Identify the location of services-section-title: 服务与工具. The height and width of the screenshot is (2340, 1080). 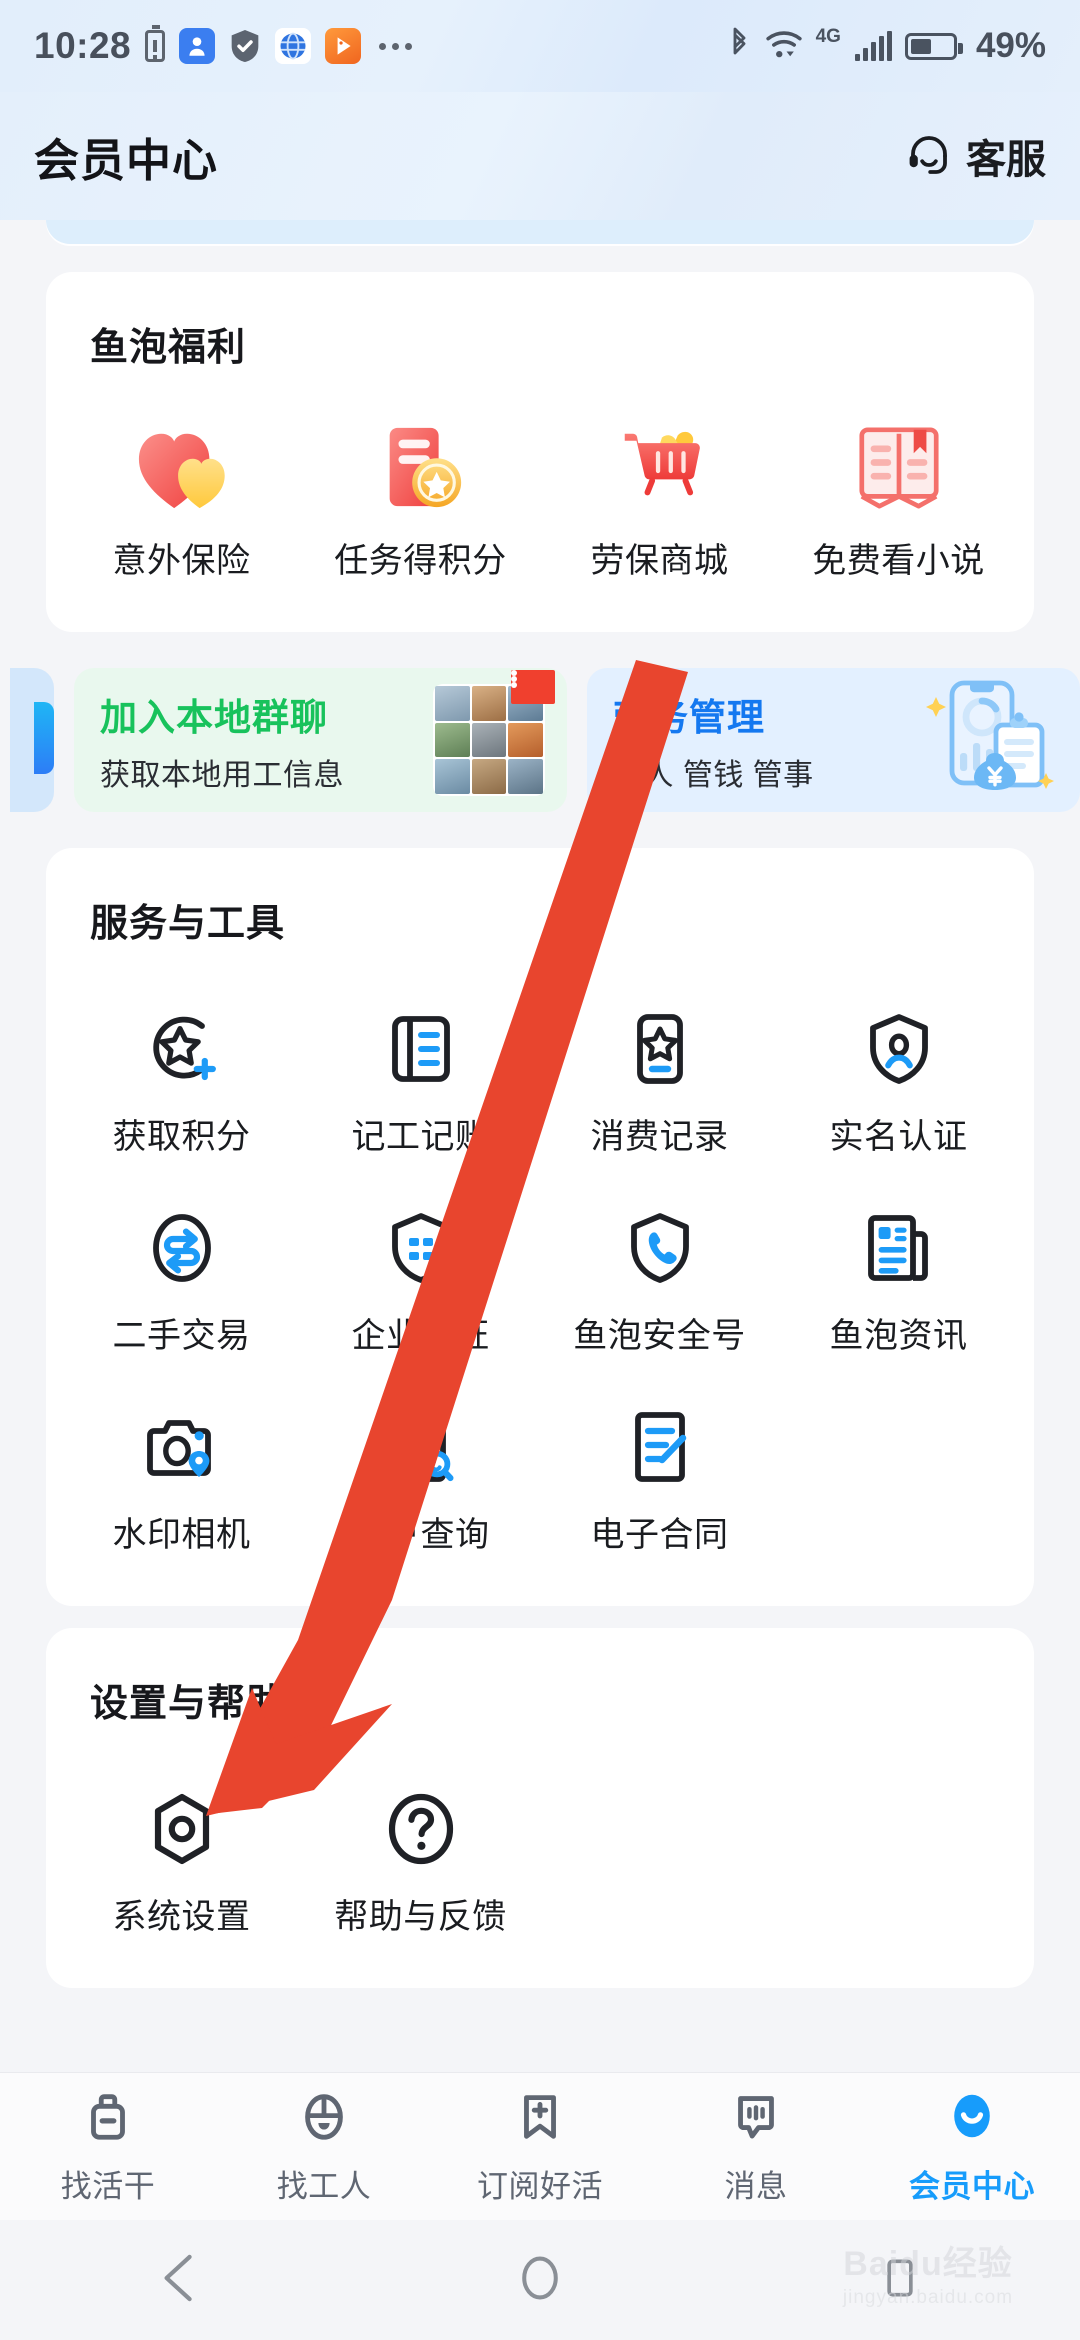
(188, 924).